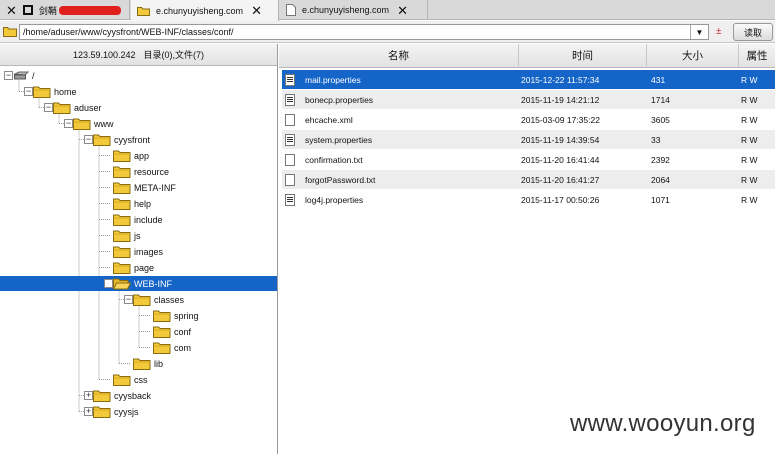  What do you see at coordinates (138, 379) in the screenshot?
I see `tree-node: css` at bounding box center [138, 379].